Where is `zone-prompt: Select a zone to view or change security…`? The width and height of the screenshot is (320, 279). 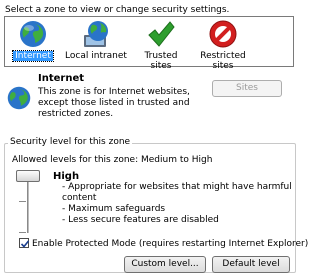
zone-prompt: Select a zone to view or change security… is located at coordinates (117, 10).